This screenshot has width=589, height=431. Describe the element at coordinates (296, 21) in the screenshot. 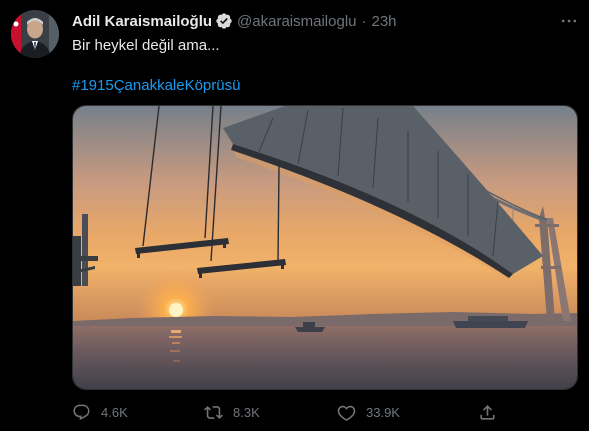

I see `handle: @akaraismailoglu` at that location.